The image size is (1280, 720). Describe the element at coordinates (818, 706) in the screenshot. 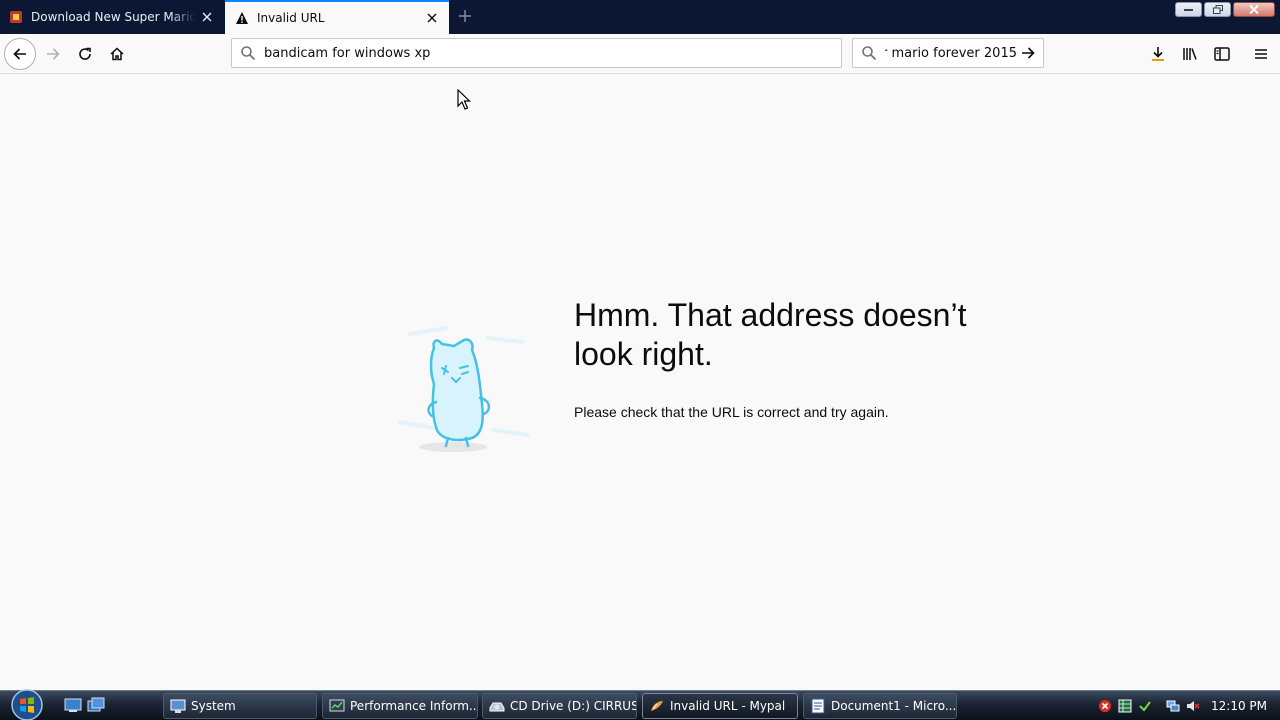

I see `word-document-icon` at that location.